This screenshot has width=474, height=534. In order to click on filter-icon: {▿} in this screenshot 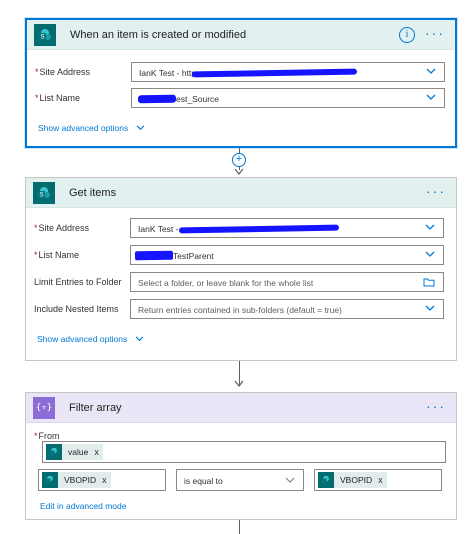, I will do `click(44, 407)`.